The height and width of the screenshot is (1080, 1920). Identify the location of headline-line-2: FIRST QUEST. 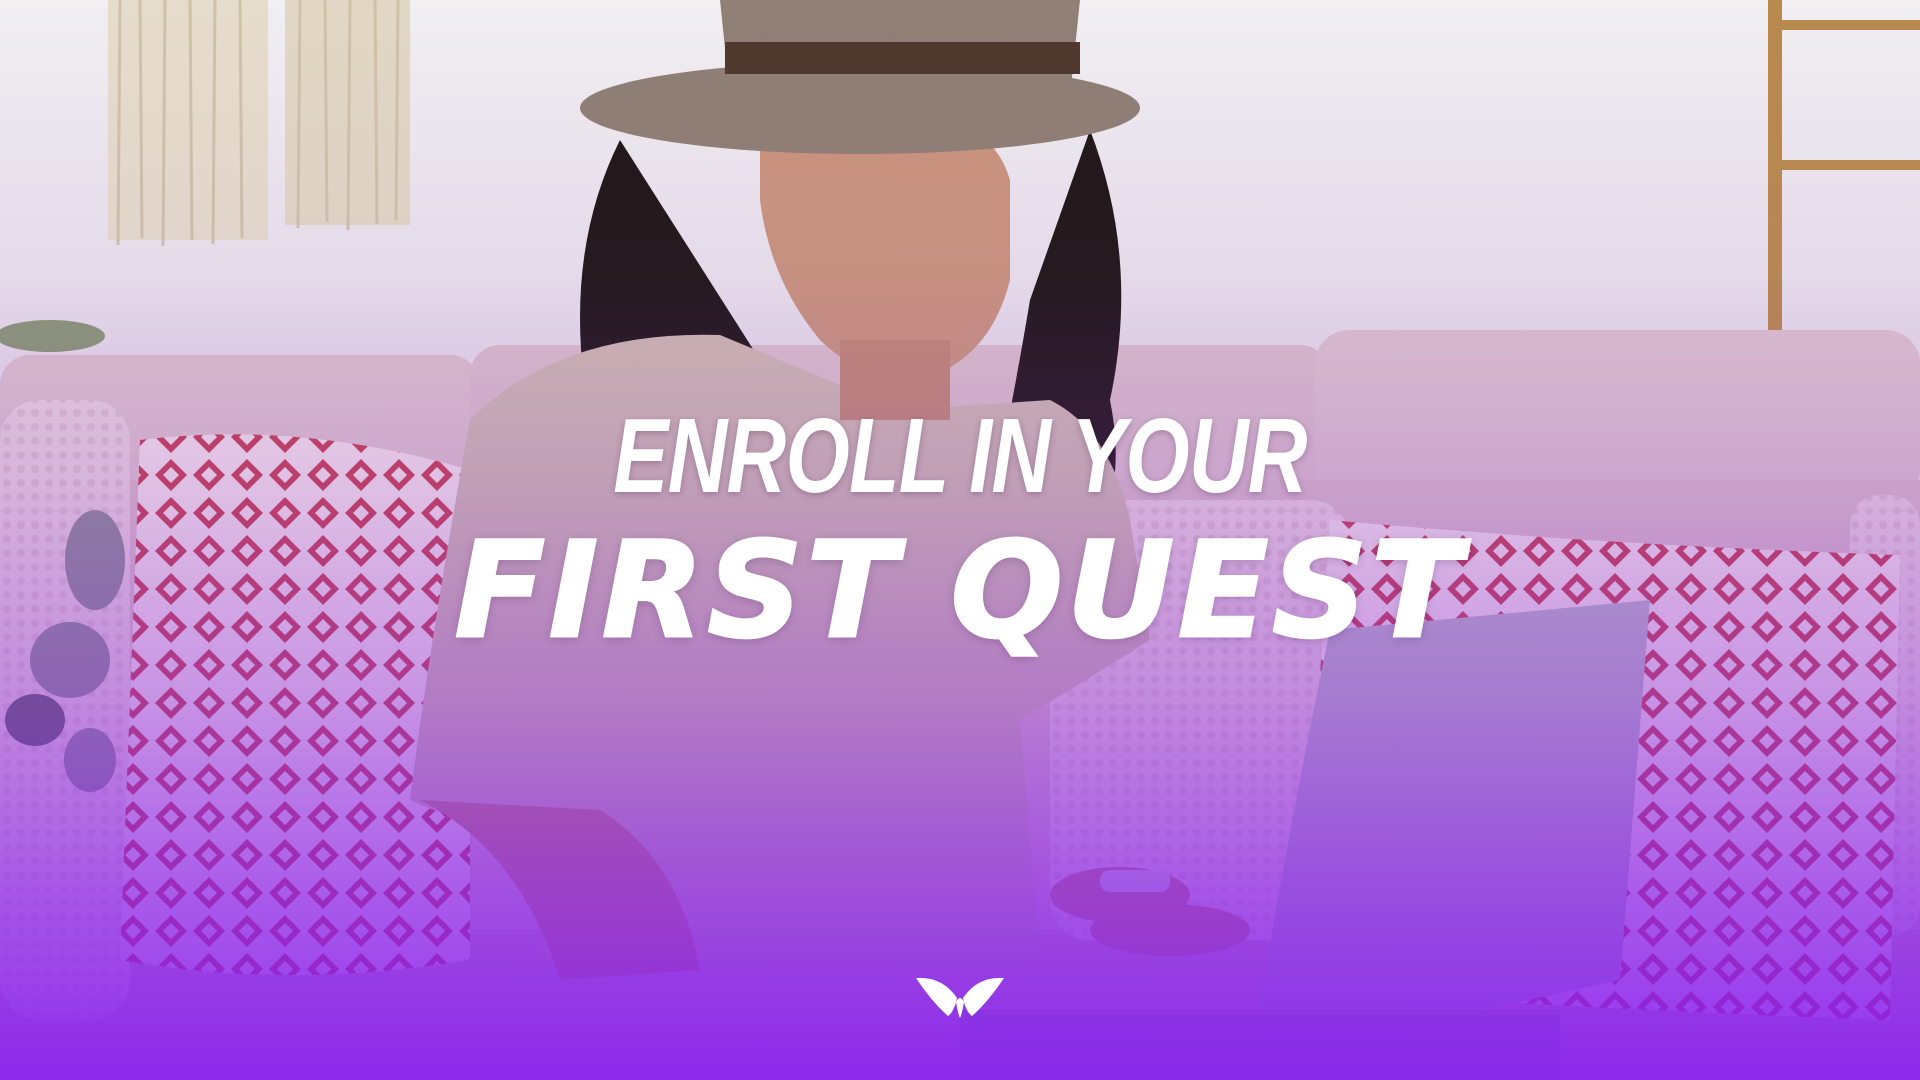
(959, 591).